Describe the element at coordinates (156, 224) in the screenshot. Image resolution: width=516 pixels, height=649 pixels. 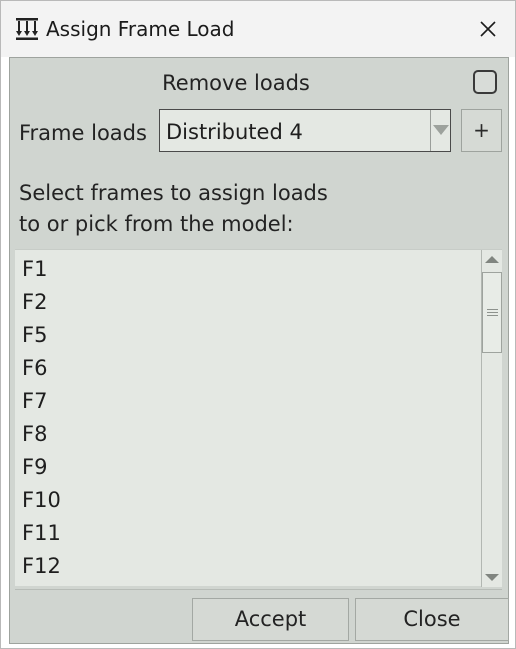
I see `instructions-line-2: to or pick from the model:` at that location.